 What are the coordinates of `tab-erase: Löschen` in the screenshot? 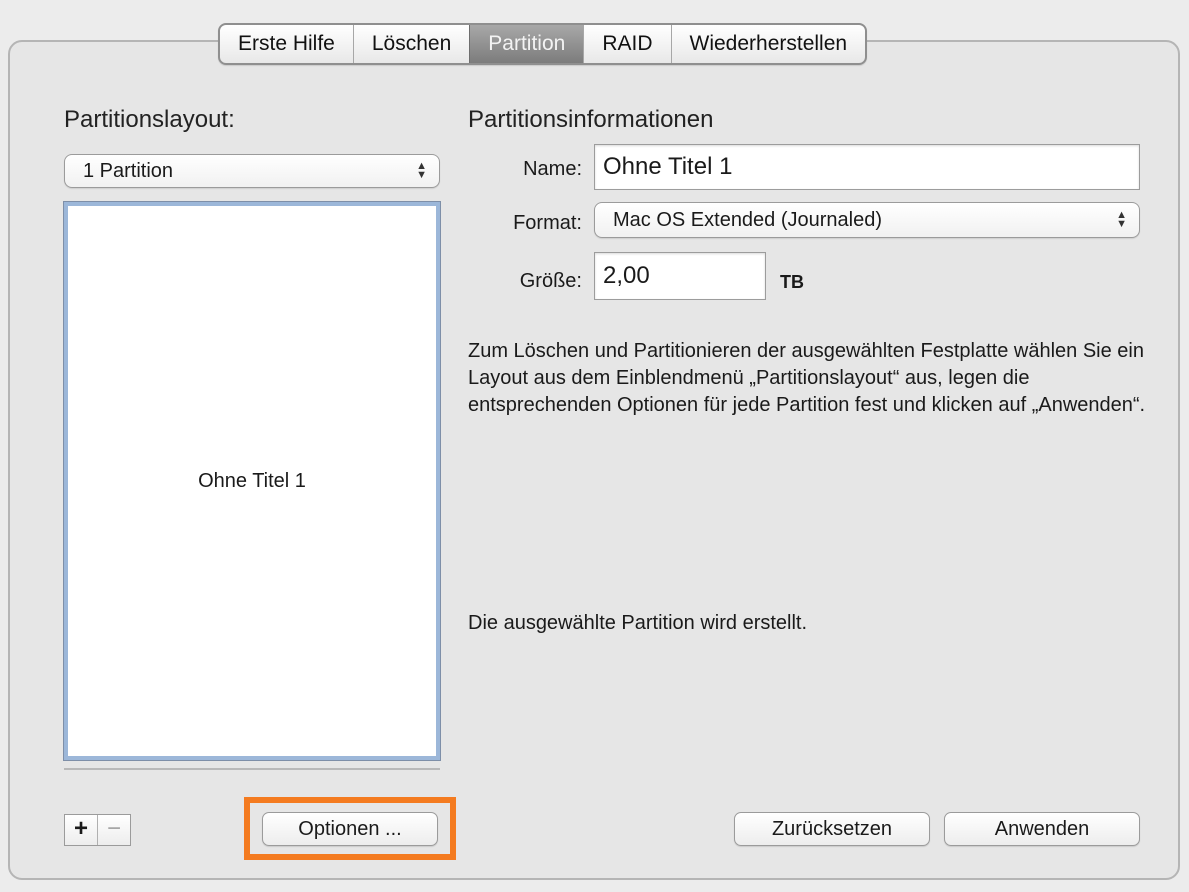 It's located at (410, 44).